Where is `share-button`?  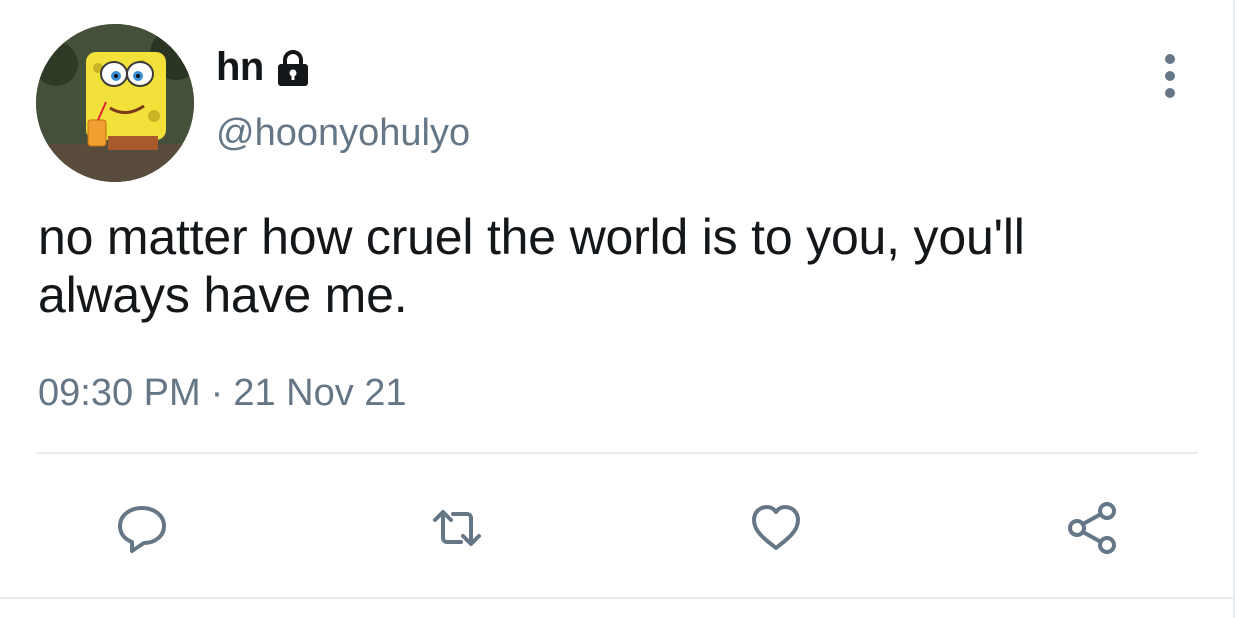
share-button is located at coordinates (1093, 528).